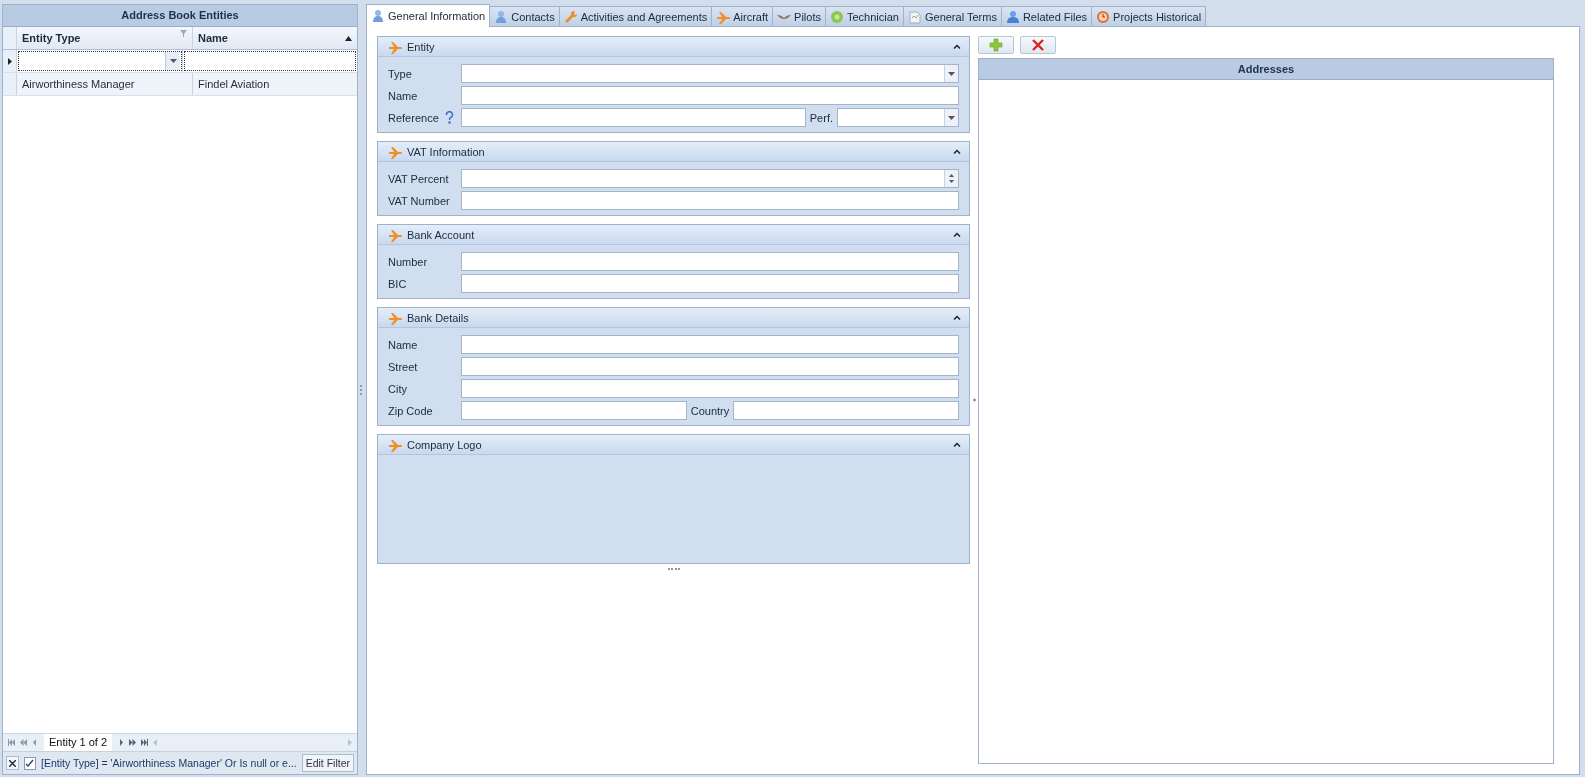 This screenshot has height=777, width=1585. What do you see at coordinates (635, 16) in the screenshot?
I see `tab: Activities and Agreements` at bounding box center [635, 16].